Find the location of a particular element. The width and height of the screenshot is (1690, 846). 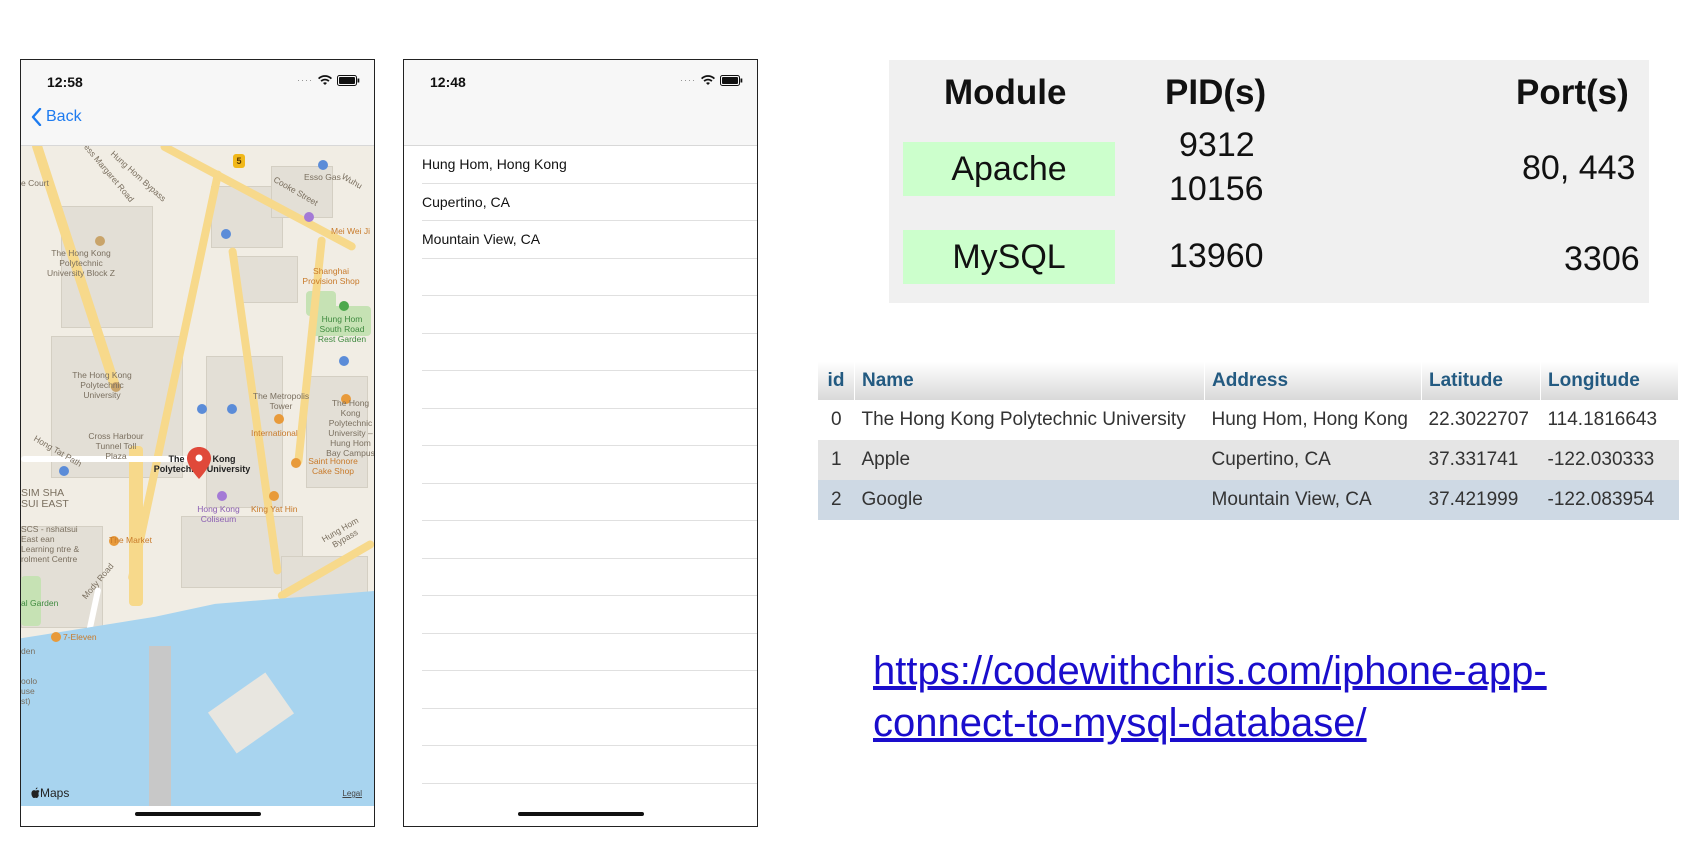

list-item: Cupertino, CA is located at coordinates (589, 202).